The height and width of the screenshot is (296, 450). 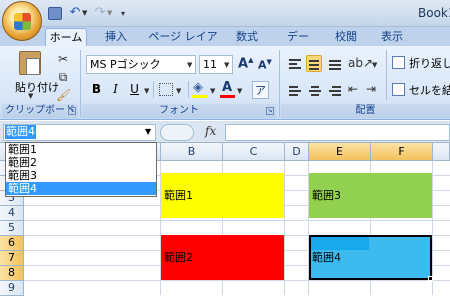 What do you see at coordinates (226, 65) in the screenshot?
I see `font-size-dropdown-icon: ▼` at bounding box center [226, 65].